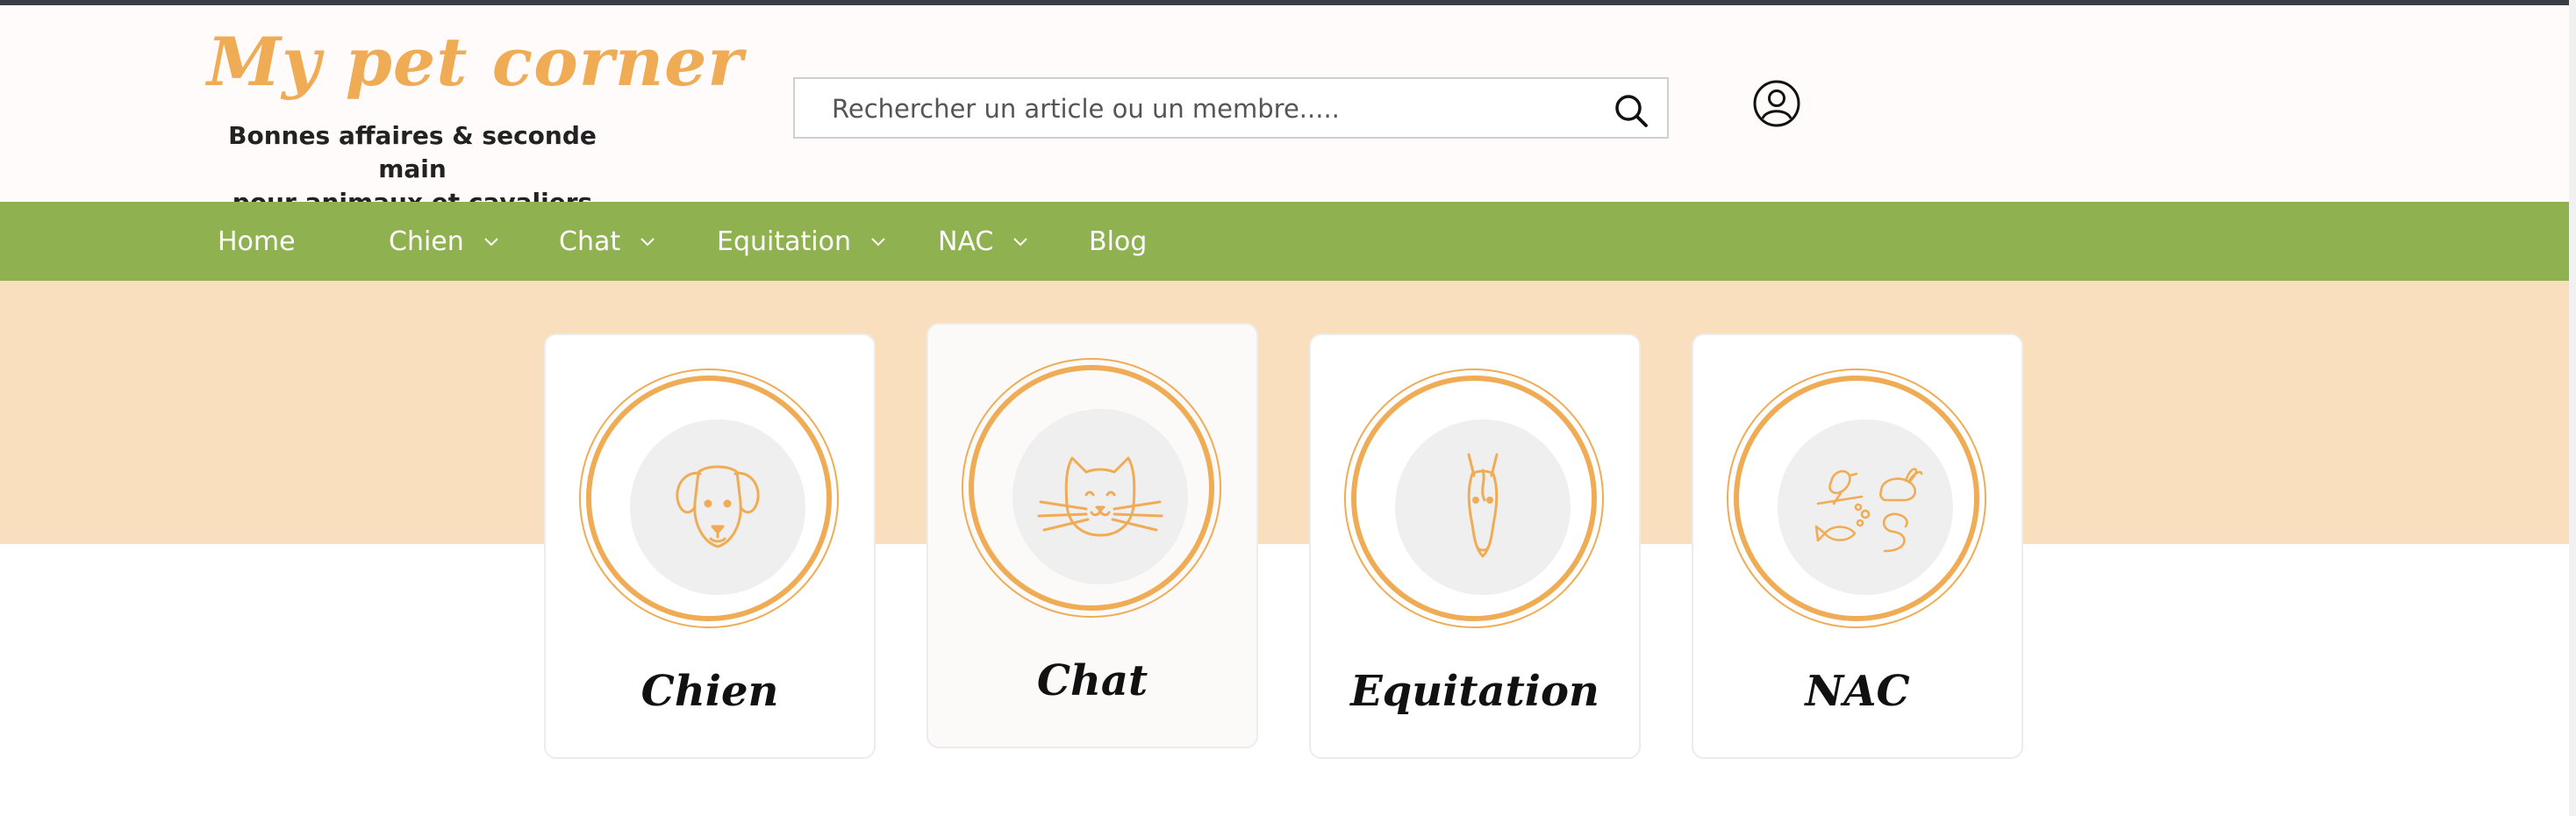  I want to click on category-card-nac: NAC, so click(1857, 546).